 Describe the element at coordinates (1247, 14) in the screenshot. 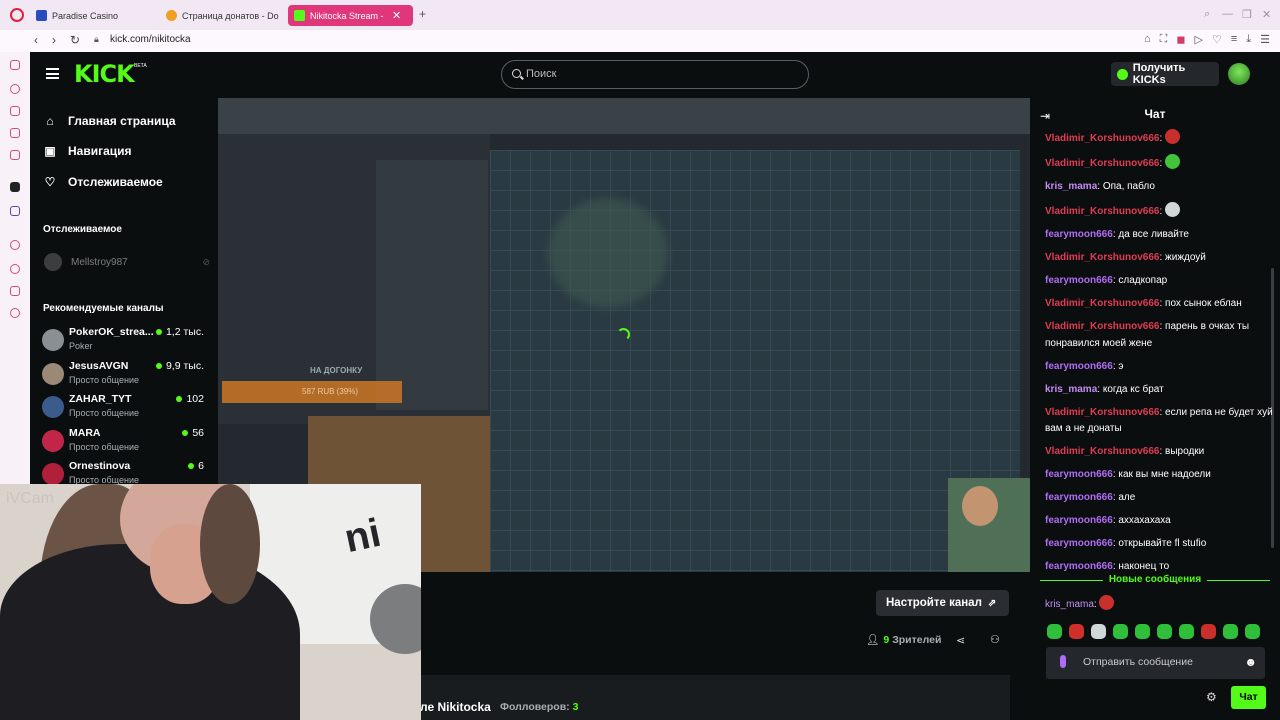

I see `maximize-icon: ❐` at that location.